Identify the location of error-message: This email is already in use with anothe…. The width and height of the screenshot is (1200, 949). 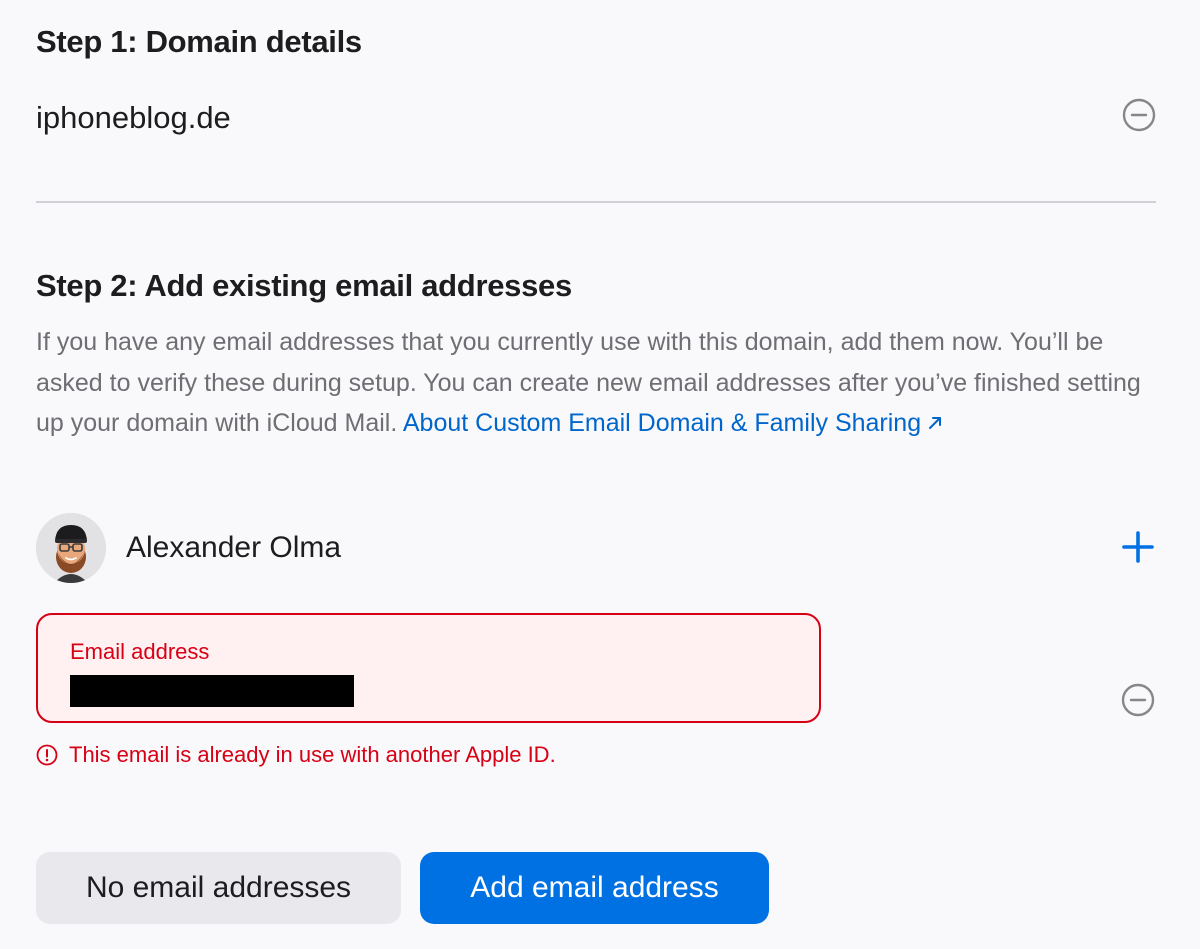
(312, 754).